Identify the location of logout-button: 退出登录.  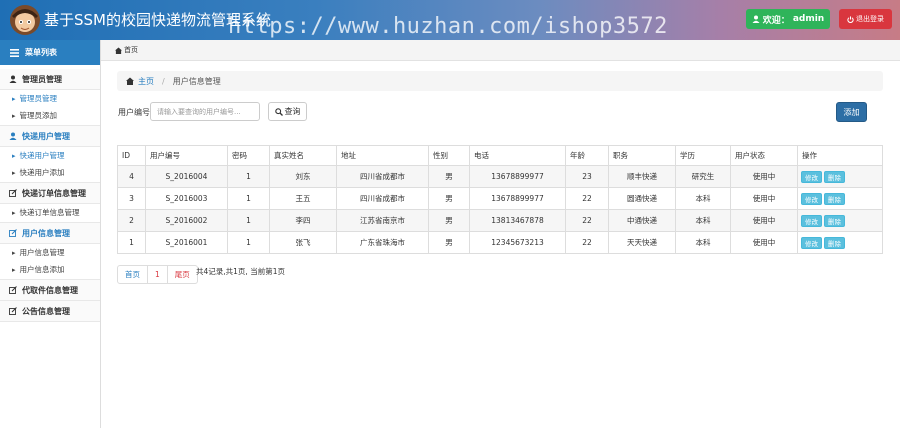
(865, 19).